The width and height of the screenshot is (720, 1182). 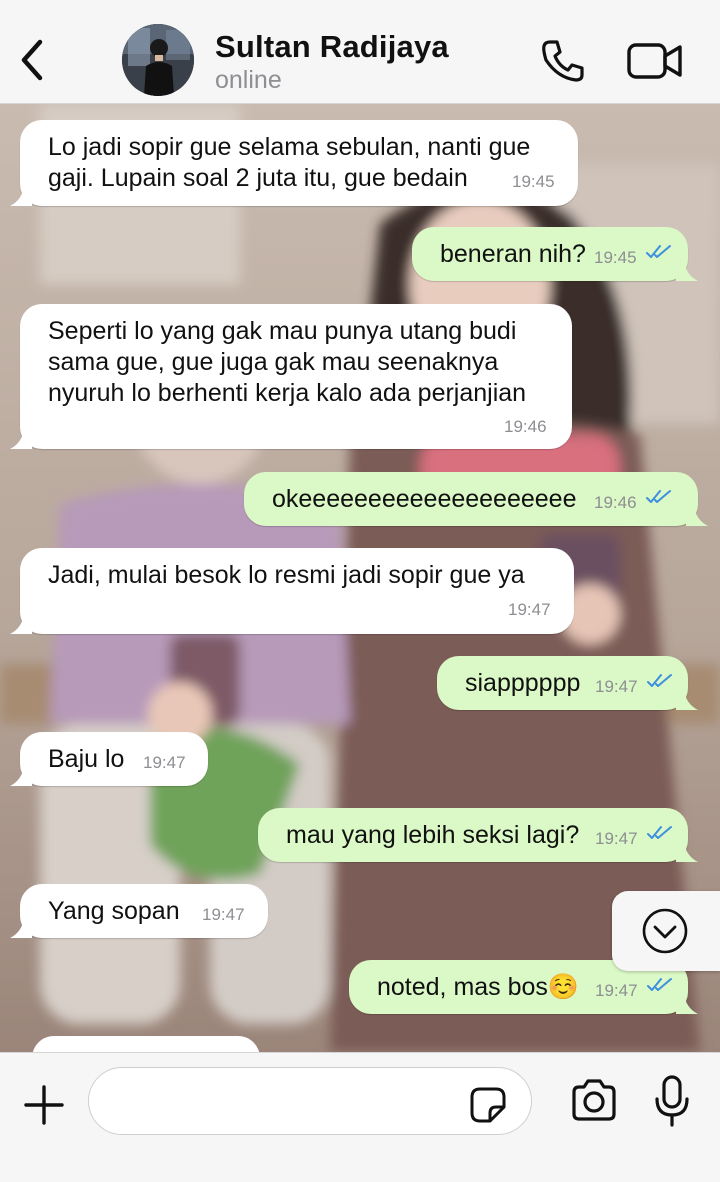 I want to click on chat-header: Sultan Radijaya online, so click(x=360, y=52).